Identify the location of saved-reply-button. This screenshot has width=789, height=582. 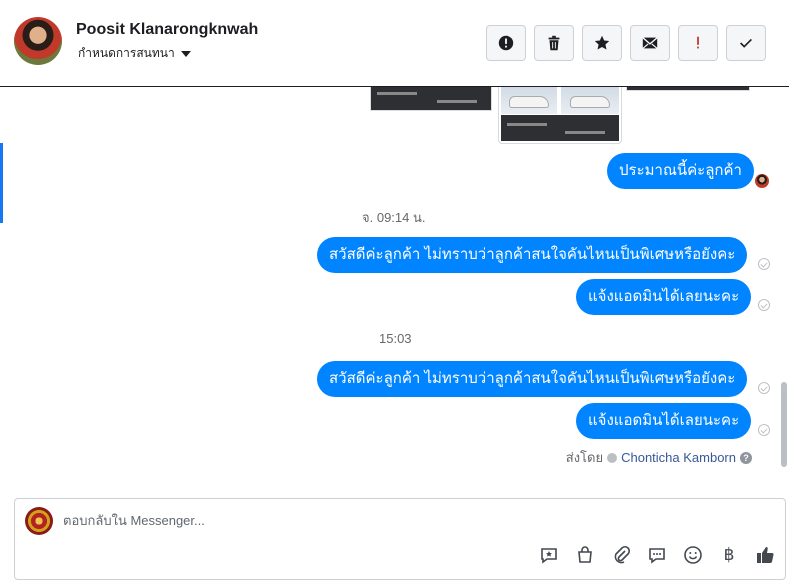
(549, 555).